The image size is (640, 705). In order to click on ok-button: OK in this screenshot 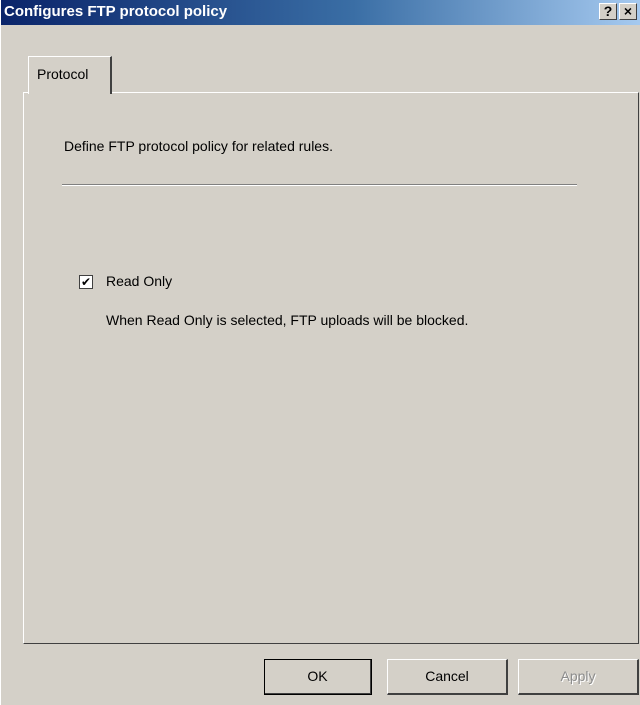, I will do `click(318, 677)`.